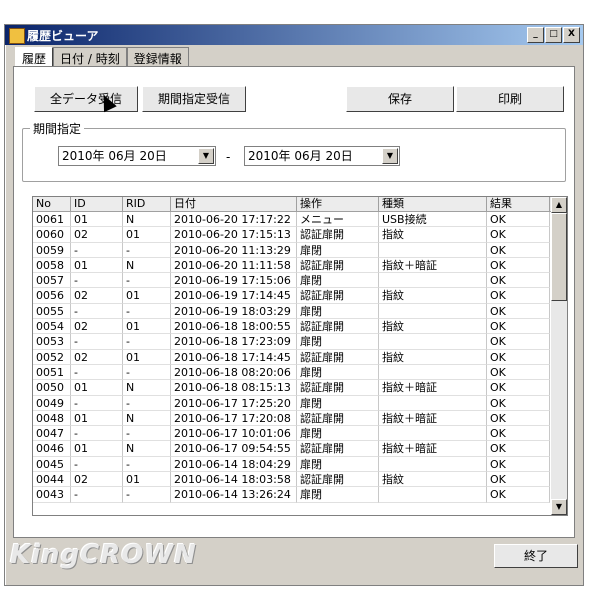 The image size is (600, 600). I want to click on scroll-down-icon: ▼, so click(559, 507).